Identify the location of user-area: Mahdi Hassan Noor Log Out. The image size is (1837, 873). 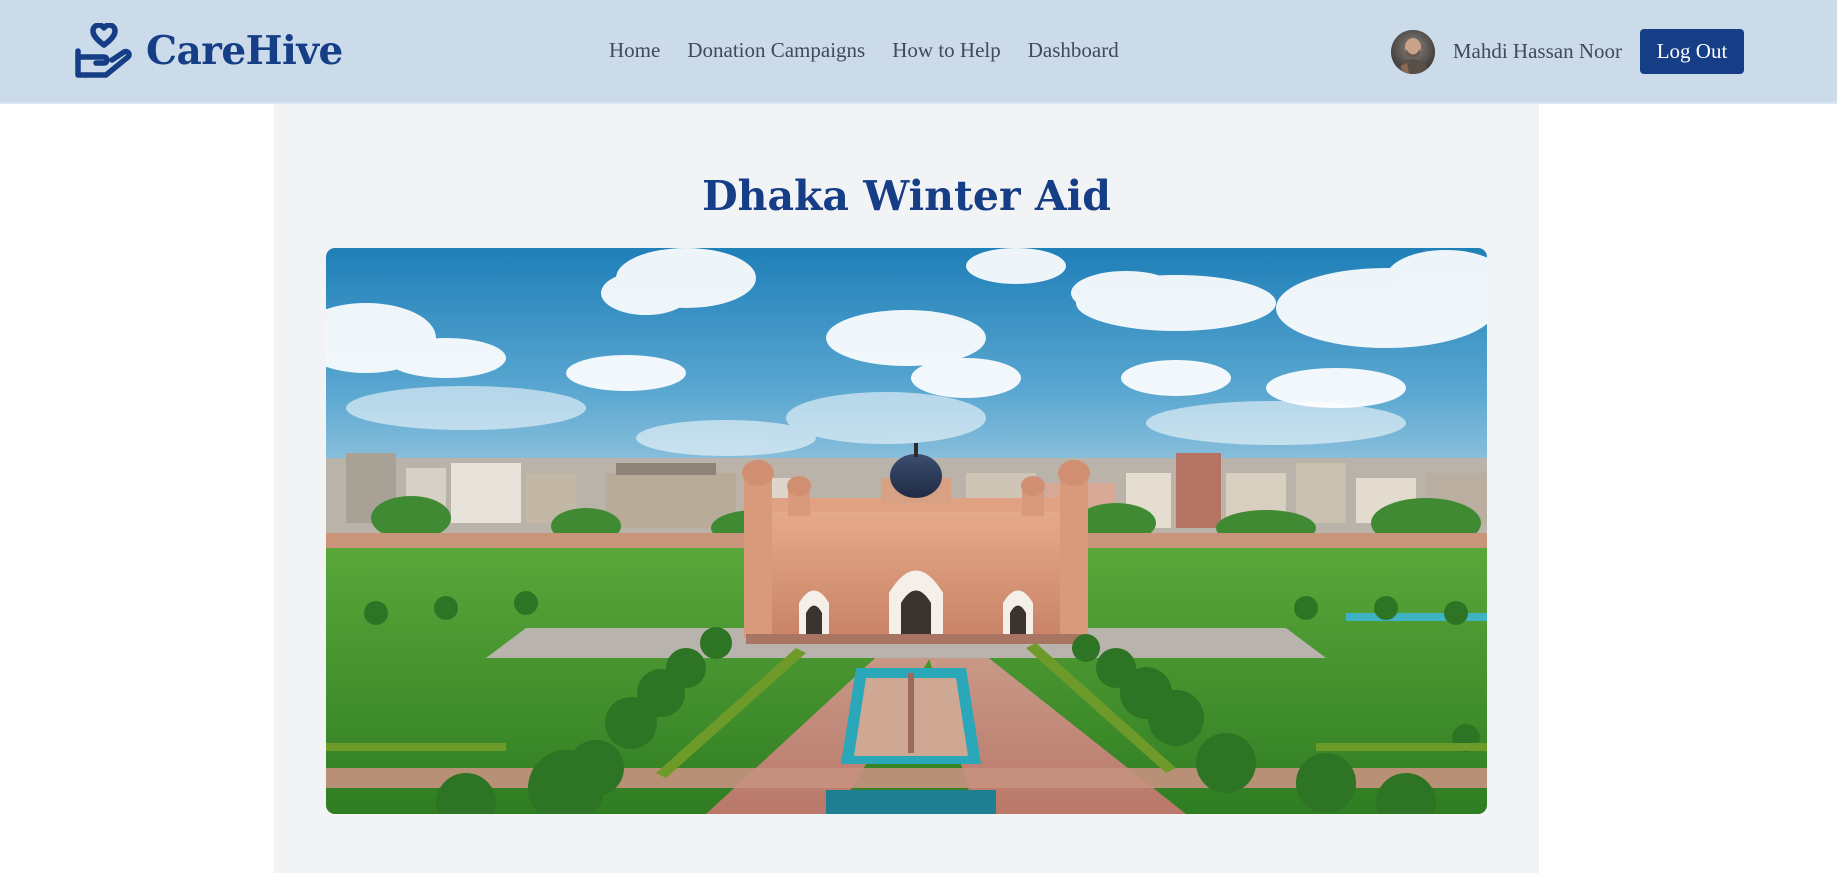
(1567, 51).